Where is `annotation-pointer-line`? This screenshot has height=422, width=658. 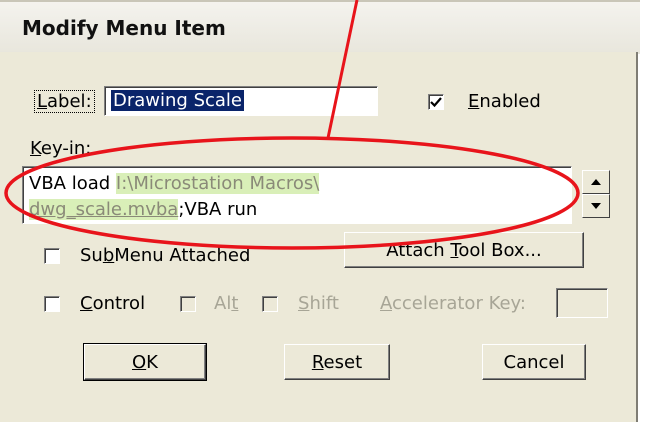
annotation-pointer-line is located at coordinates (342, 69).